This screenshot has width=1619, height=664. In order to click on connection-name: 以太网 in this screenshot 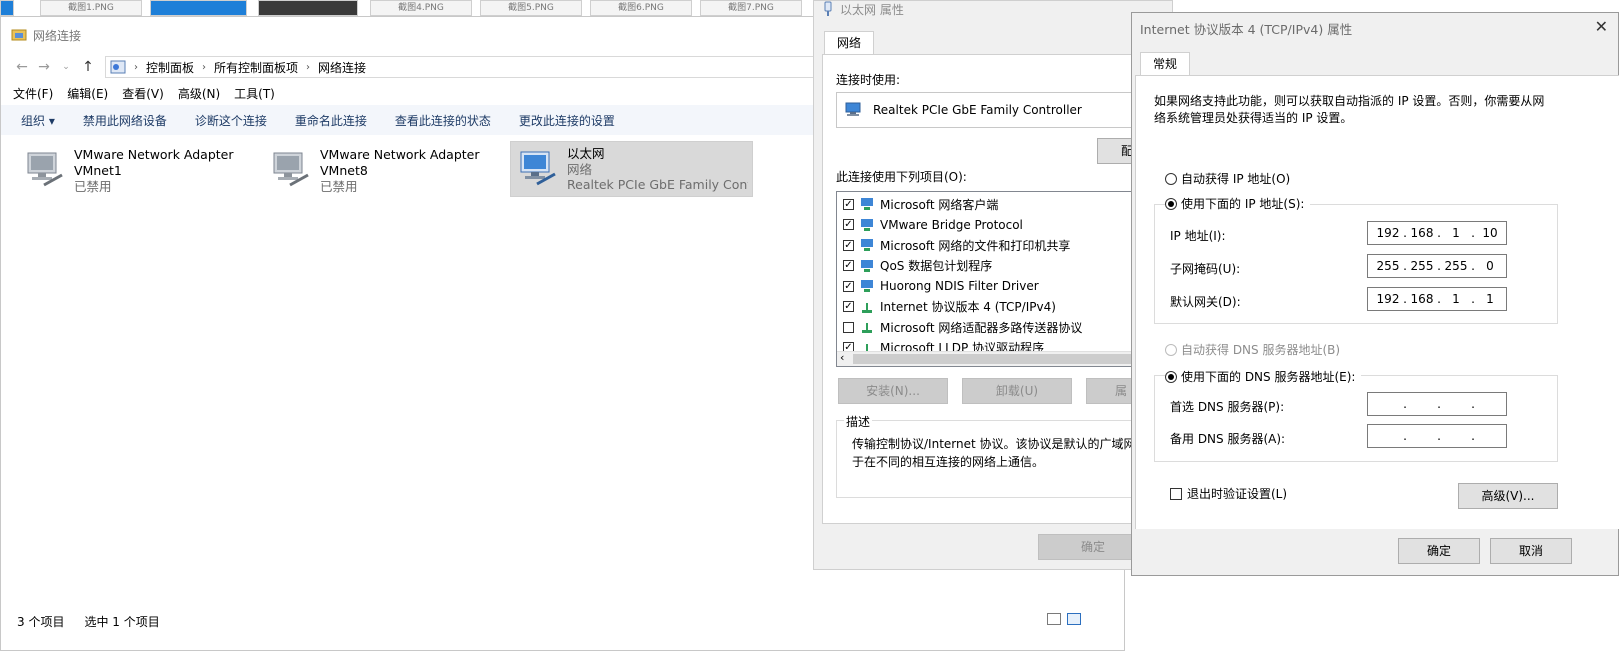, I will do `click(586, 153)`.